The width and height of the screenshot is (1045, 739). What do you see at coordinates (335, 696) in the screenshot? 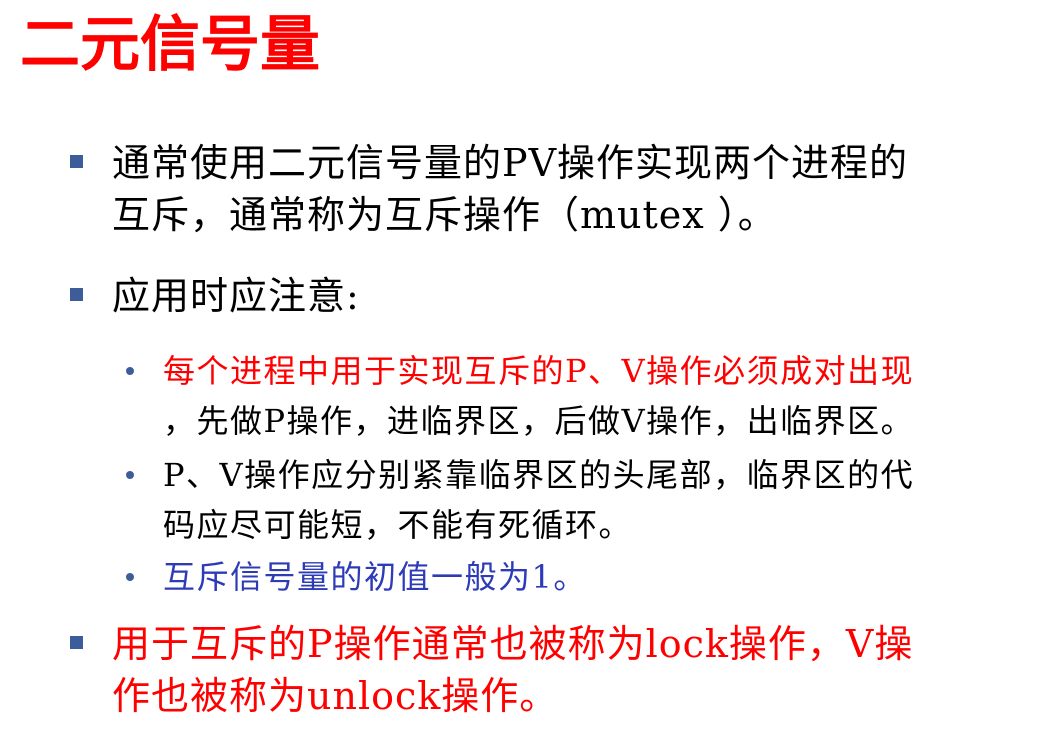
I see `bullet-3-line-2: 作也被称为unlock操作。` at bounding box center [335, 696].